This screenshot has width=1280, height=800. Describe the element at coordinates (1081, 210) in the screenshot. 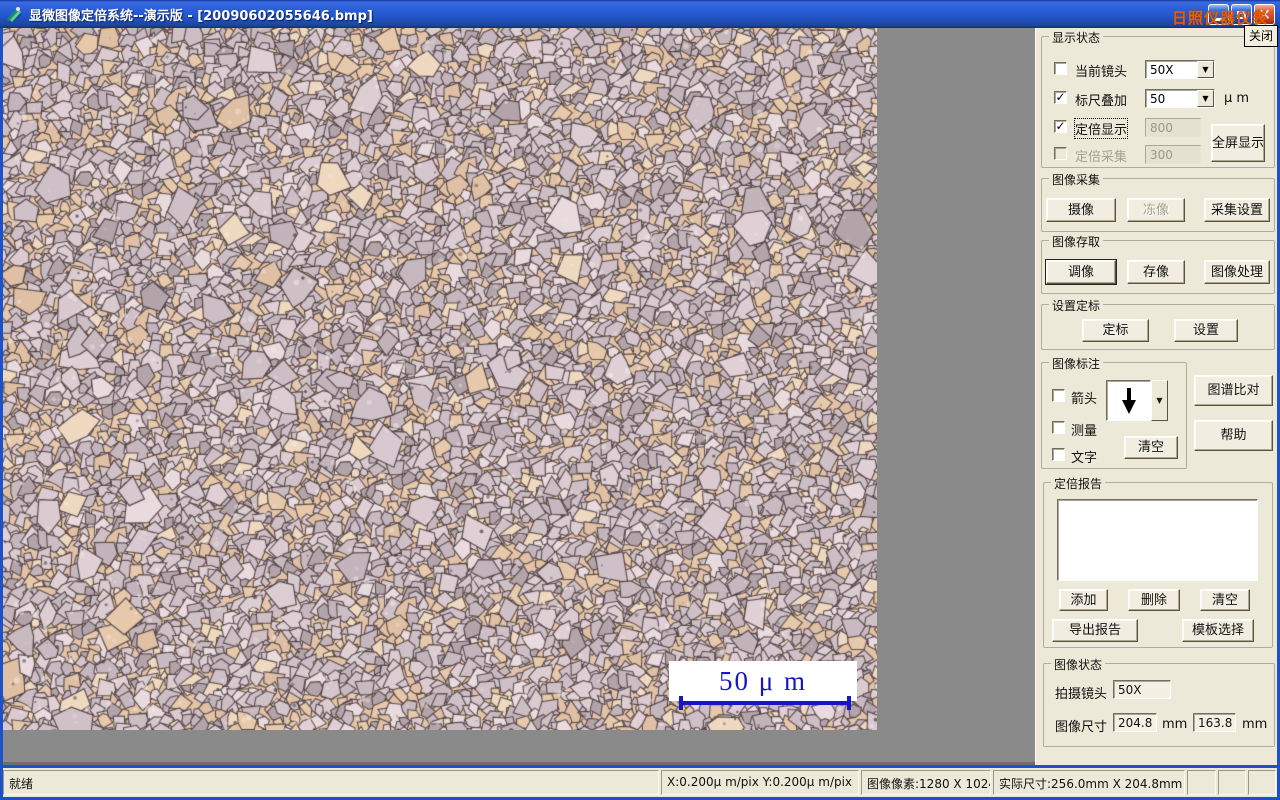

I see `shoot-button: 摄像` at that location.